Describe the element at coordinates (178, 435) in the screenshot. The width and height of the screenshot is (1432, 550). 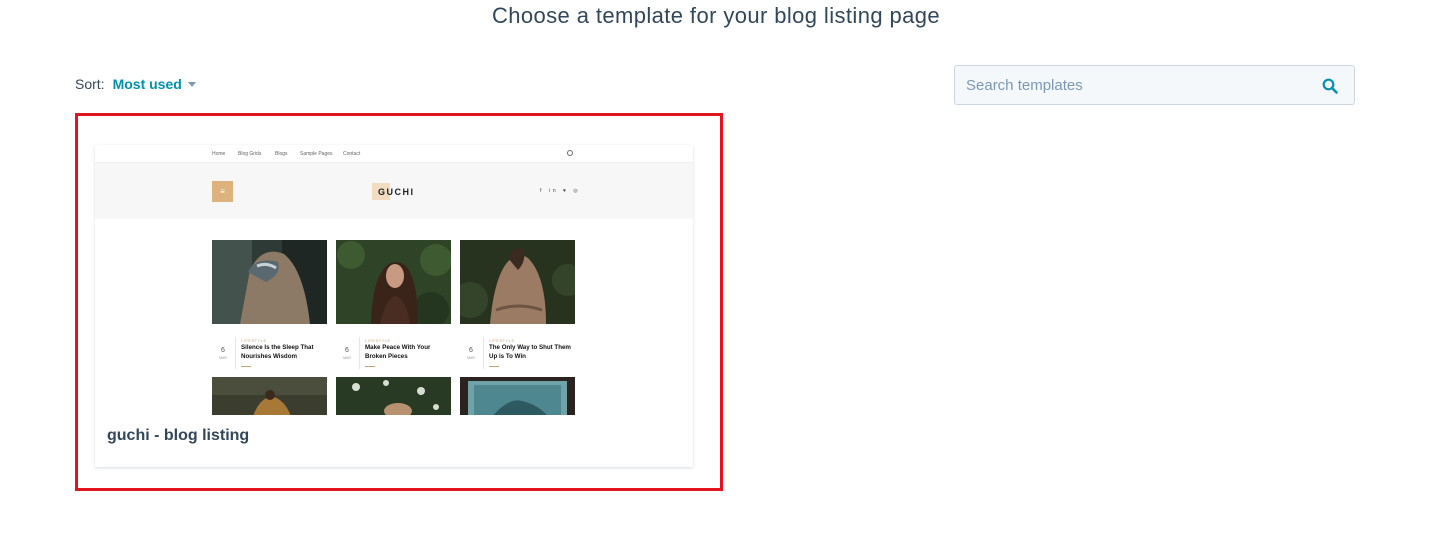
I see `template-name: guchi - blog listing` at that location.